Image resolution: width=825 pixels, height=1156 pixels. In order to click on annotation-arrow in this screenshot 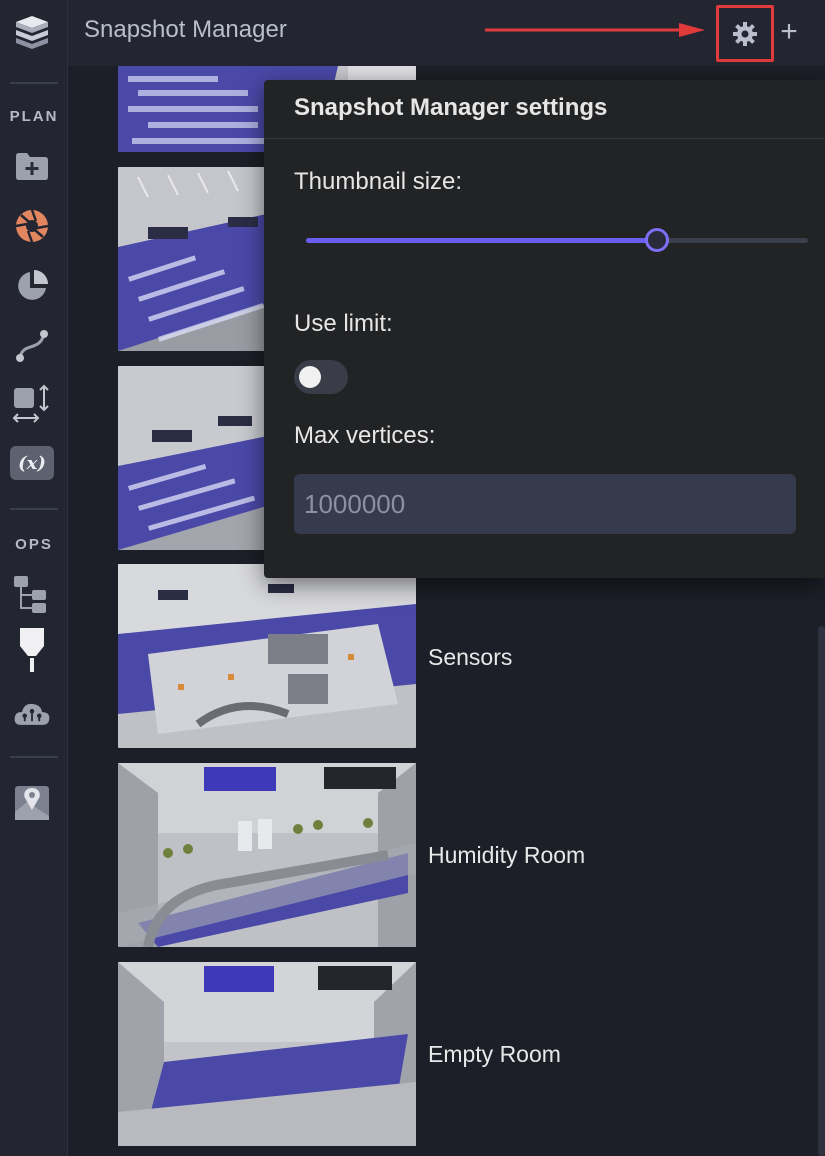, I will do `click(595, 30)`.